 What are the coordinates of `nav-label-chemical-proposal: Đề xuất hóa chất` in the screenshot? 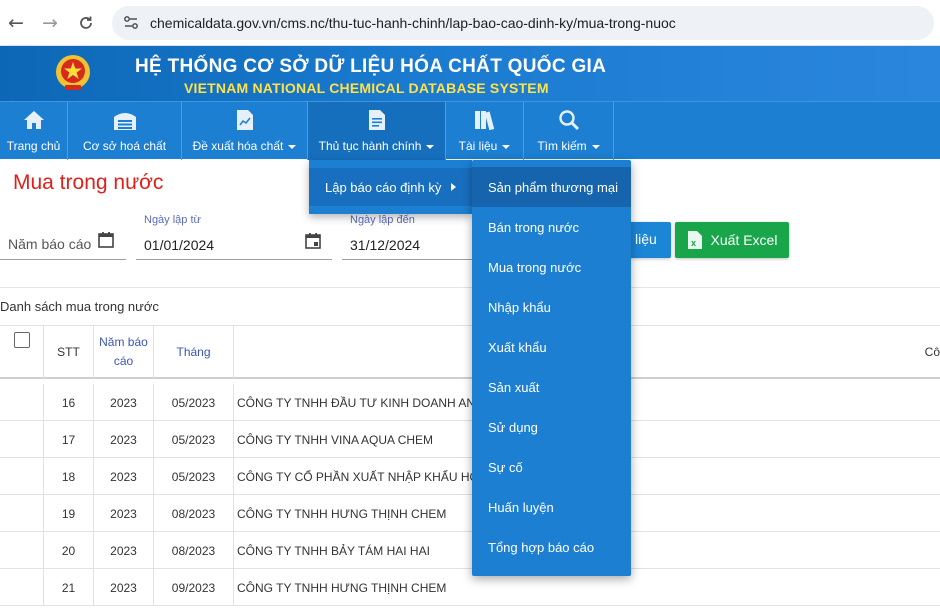 It's located at (245, 146).